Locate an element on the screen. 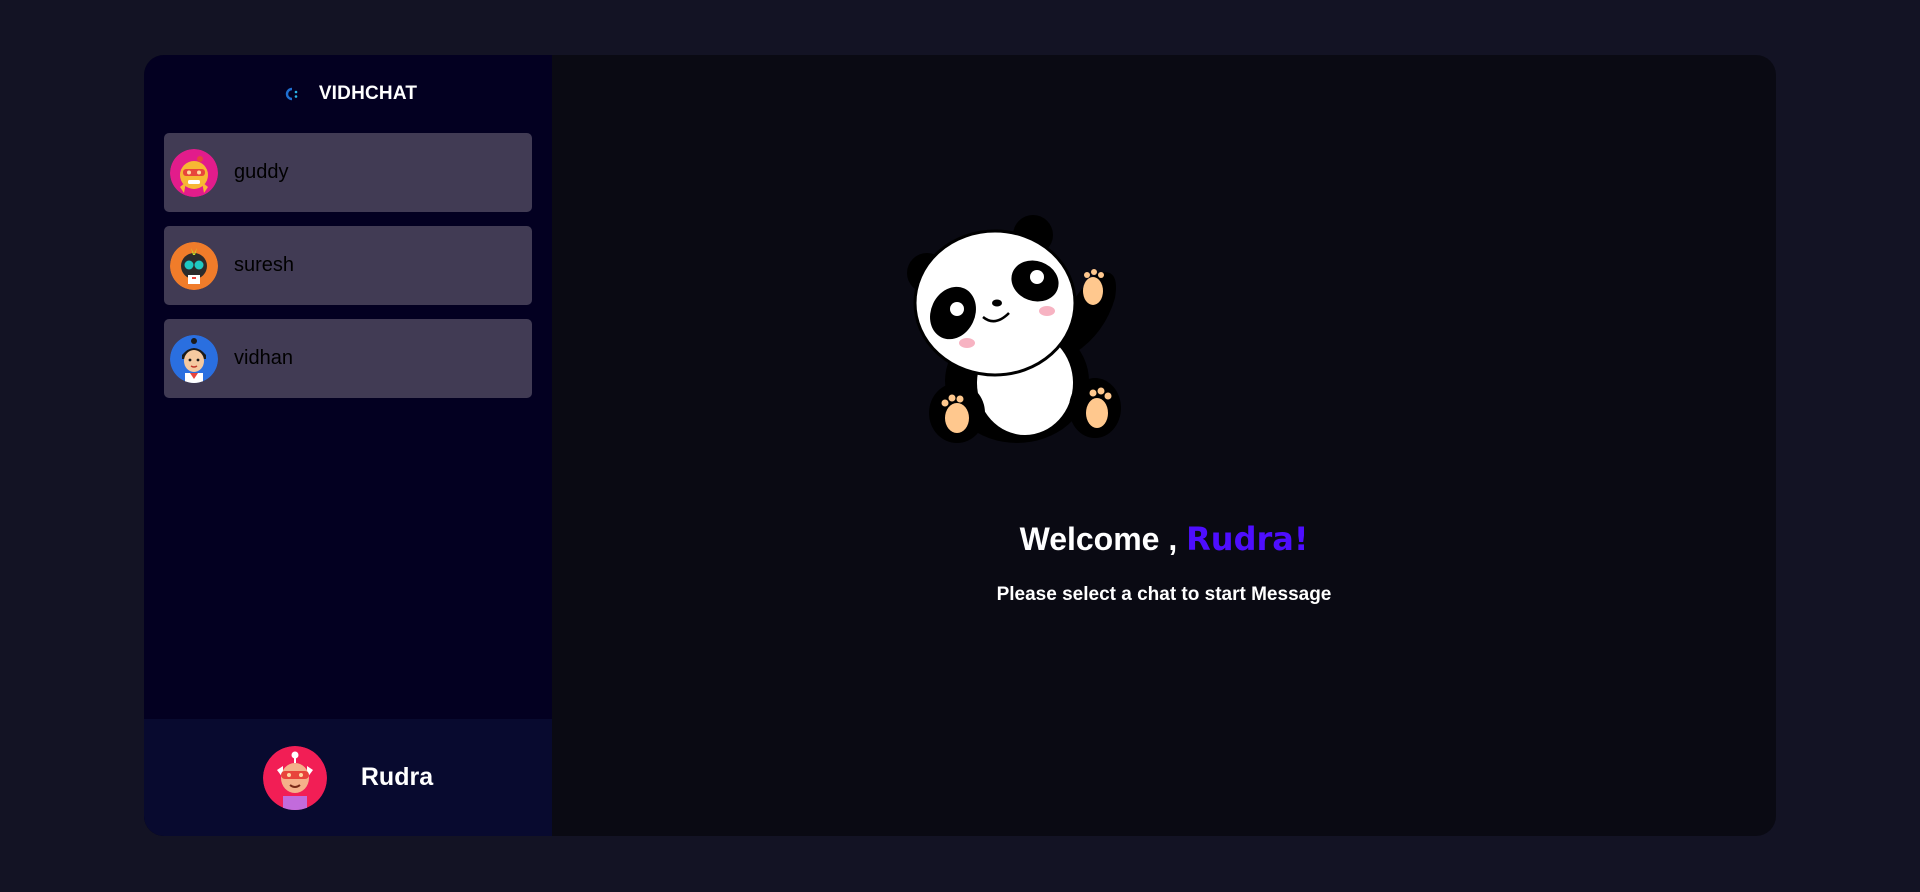 The image size is (1920, 892). contact-item-suresh: suresh is located at coordinates (348, 265).